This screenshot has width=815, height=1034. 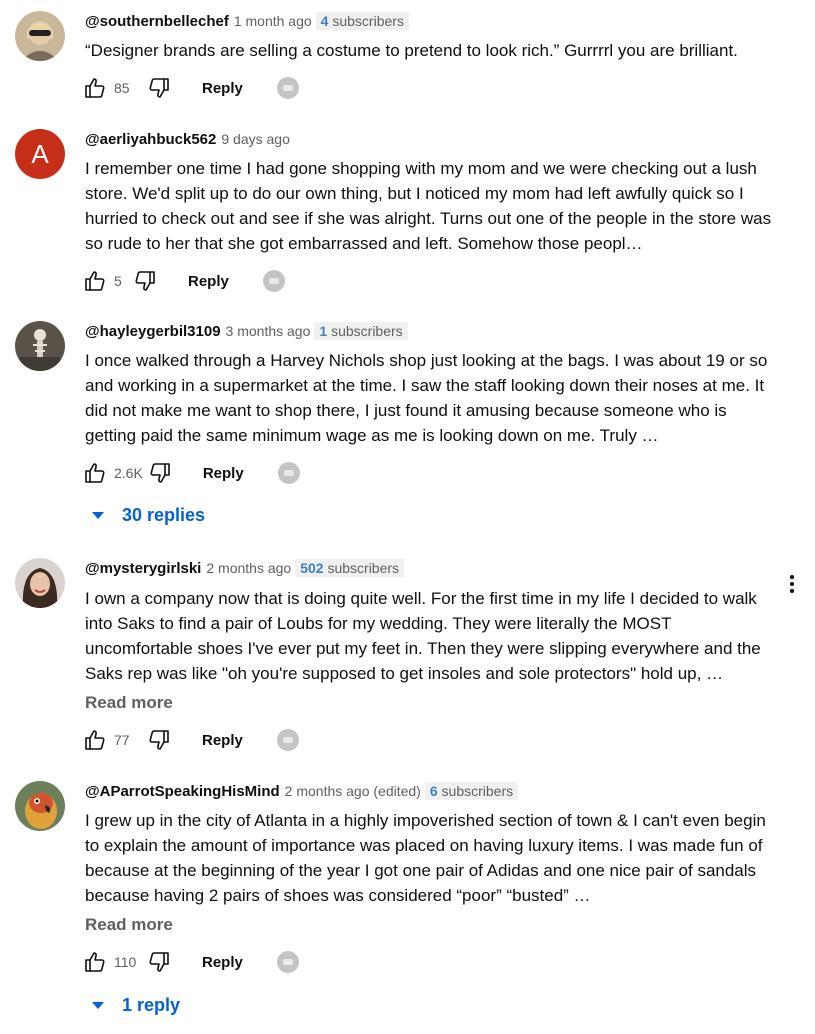 What do you see at coordinates (312, 568) in the screenshot?
I see `subscriber-count: 502` at bounding box center [312, 568].